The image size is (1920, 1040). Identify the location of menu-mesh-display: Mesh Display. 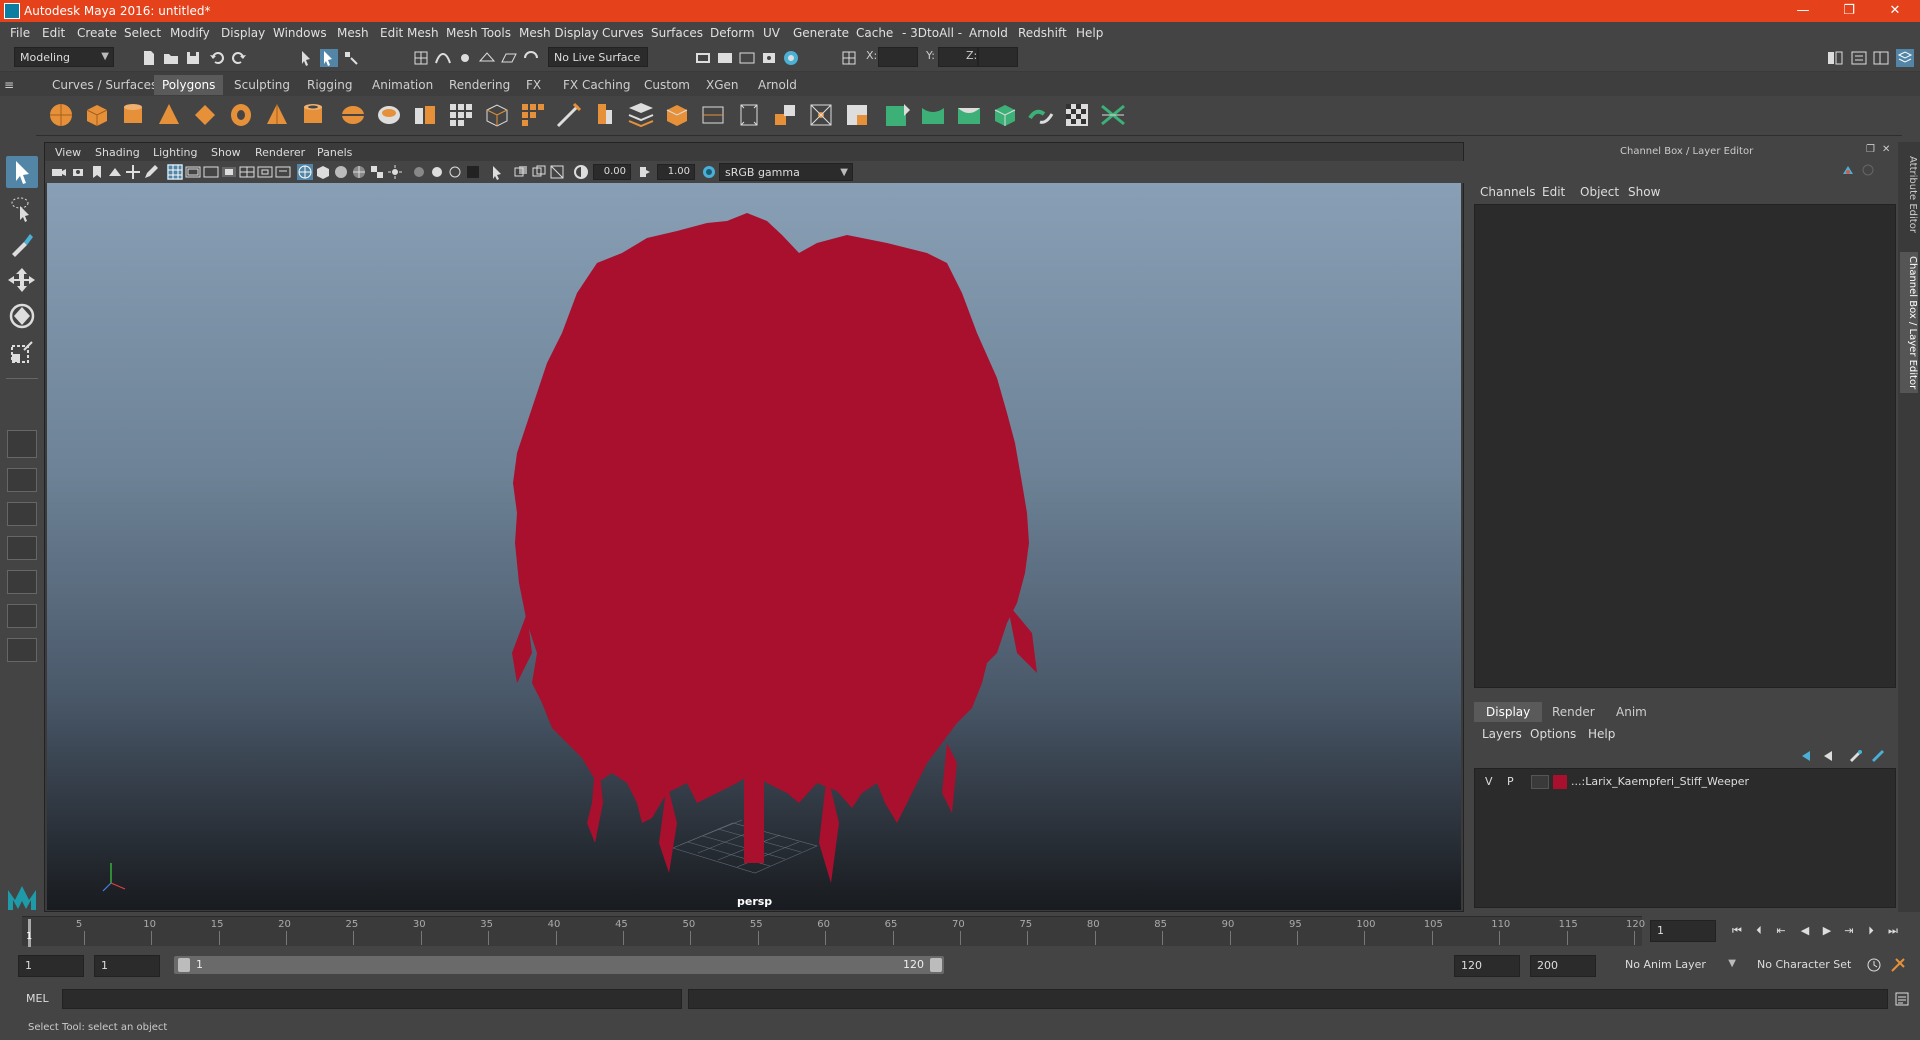
(559, 33).